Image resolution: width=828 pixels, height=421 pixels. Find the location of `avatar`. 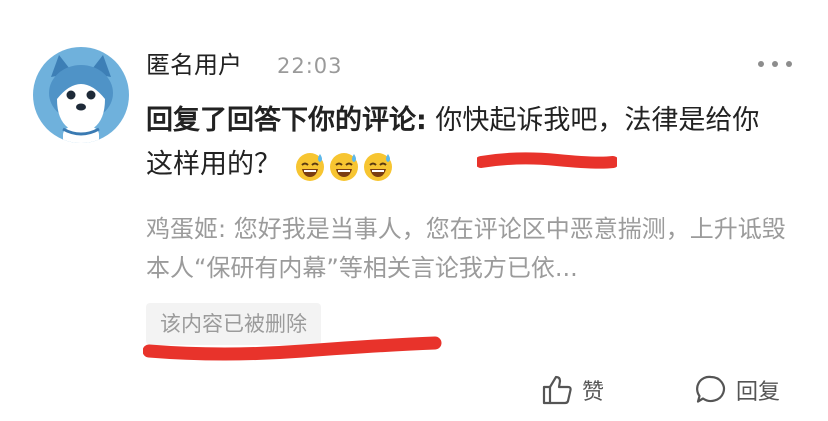

avatar is located at coordinates (81, 95).